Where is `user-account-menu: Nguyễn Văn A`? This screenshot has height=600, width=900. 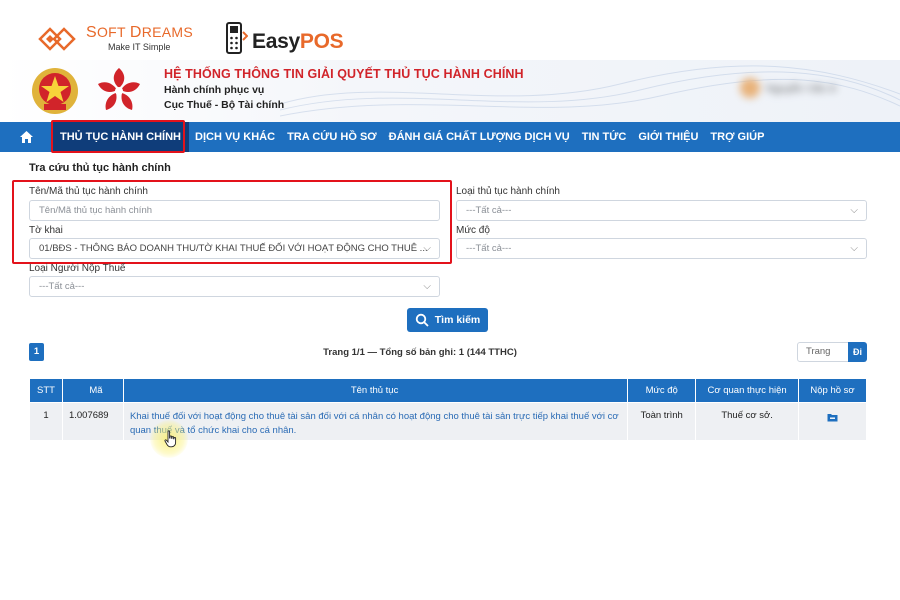
user-account-menu: Nguyễn Văn A is located at coordinates (805, 89).